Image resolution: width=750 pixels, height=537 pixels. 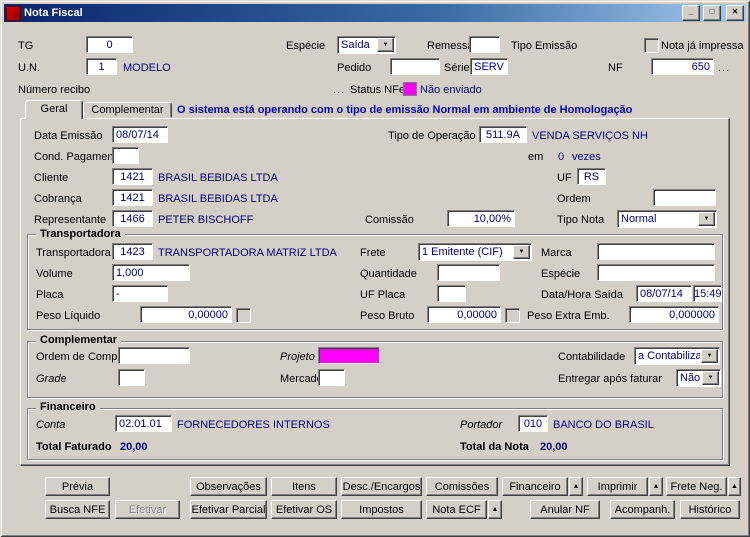 I want to click on quantidade-input, so click(x=468, y=272).